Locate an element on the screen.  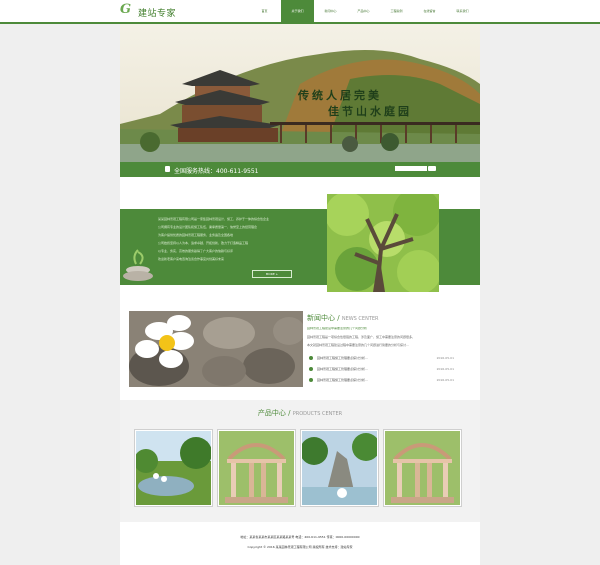
site-logo: G 建站专家 is located at coordinates (160, 10).